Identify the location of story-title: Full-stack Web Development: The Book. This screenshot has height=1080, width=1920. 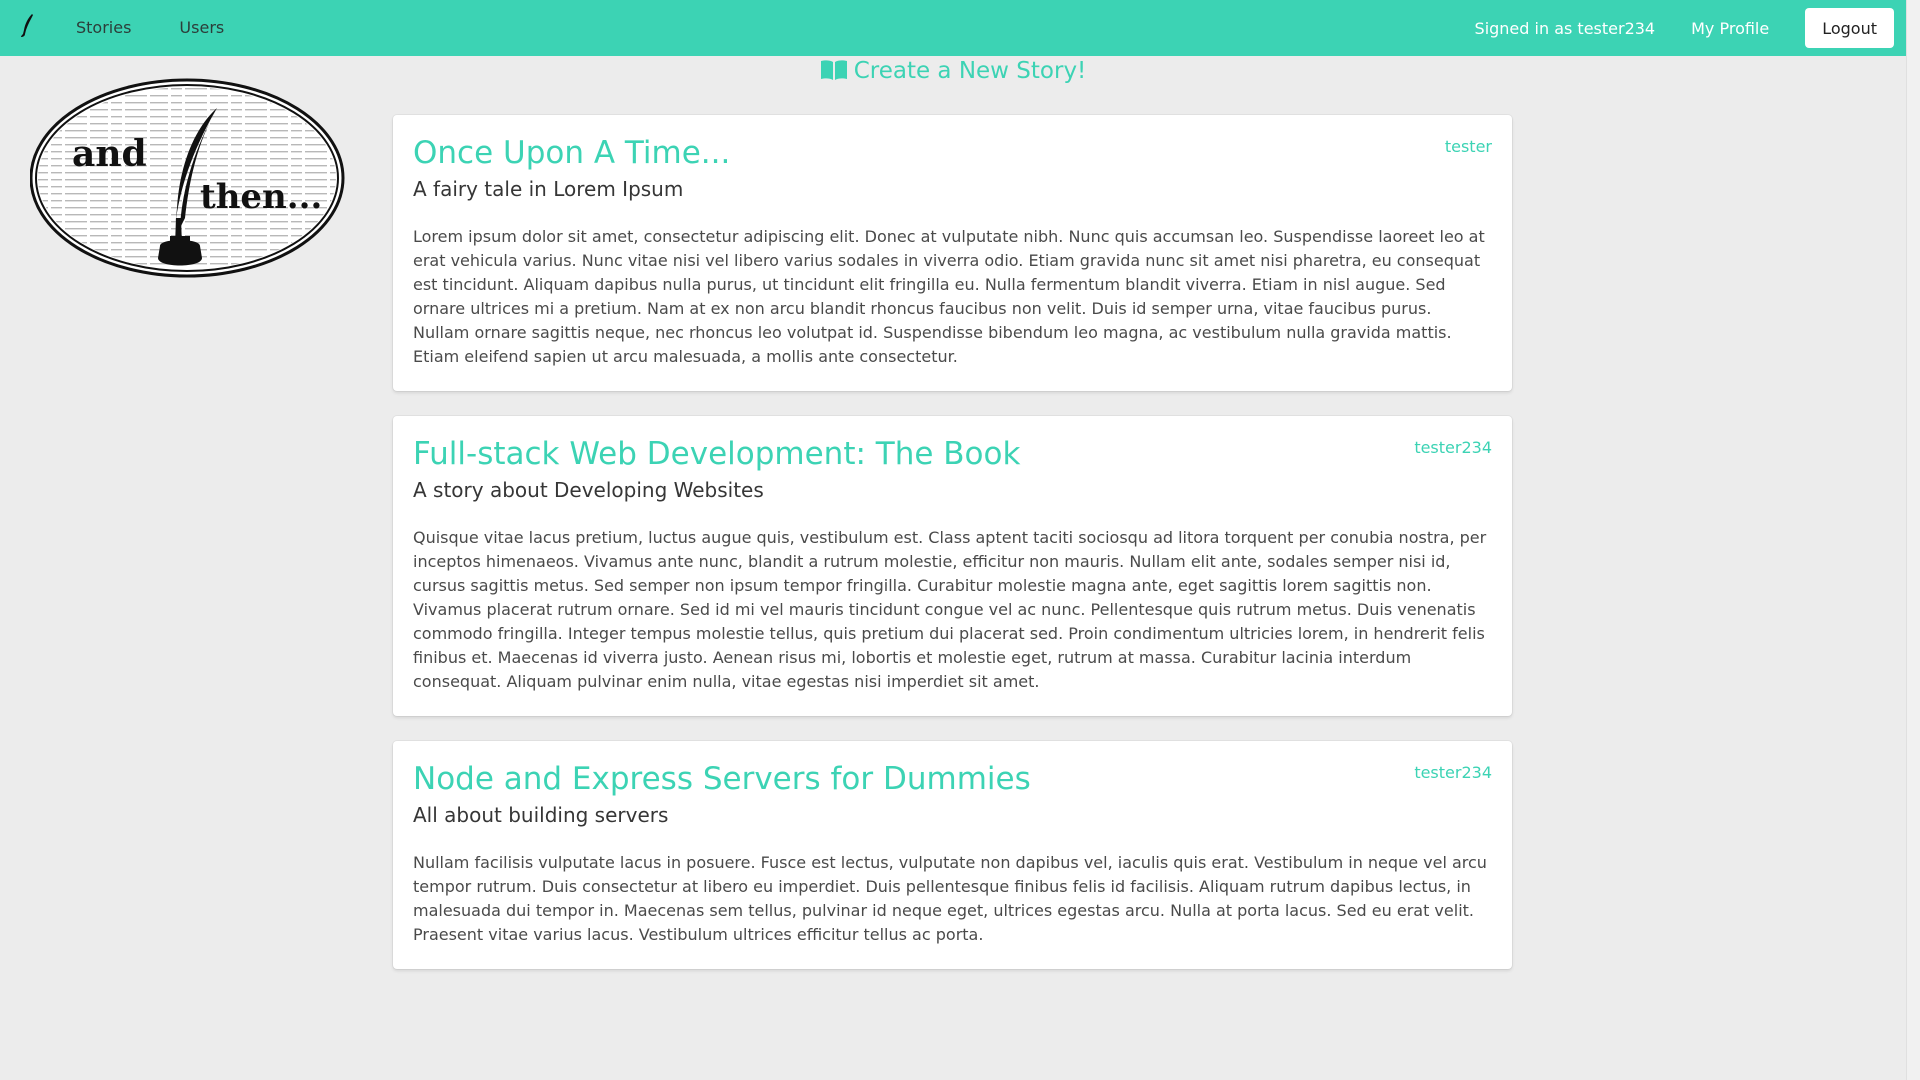
(952, 454).